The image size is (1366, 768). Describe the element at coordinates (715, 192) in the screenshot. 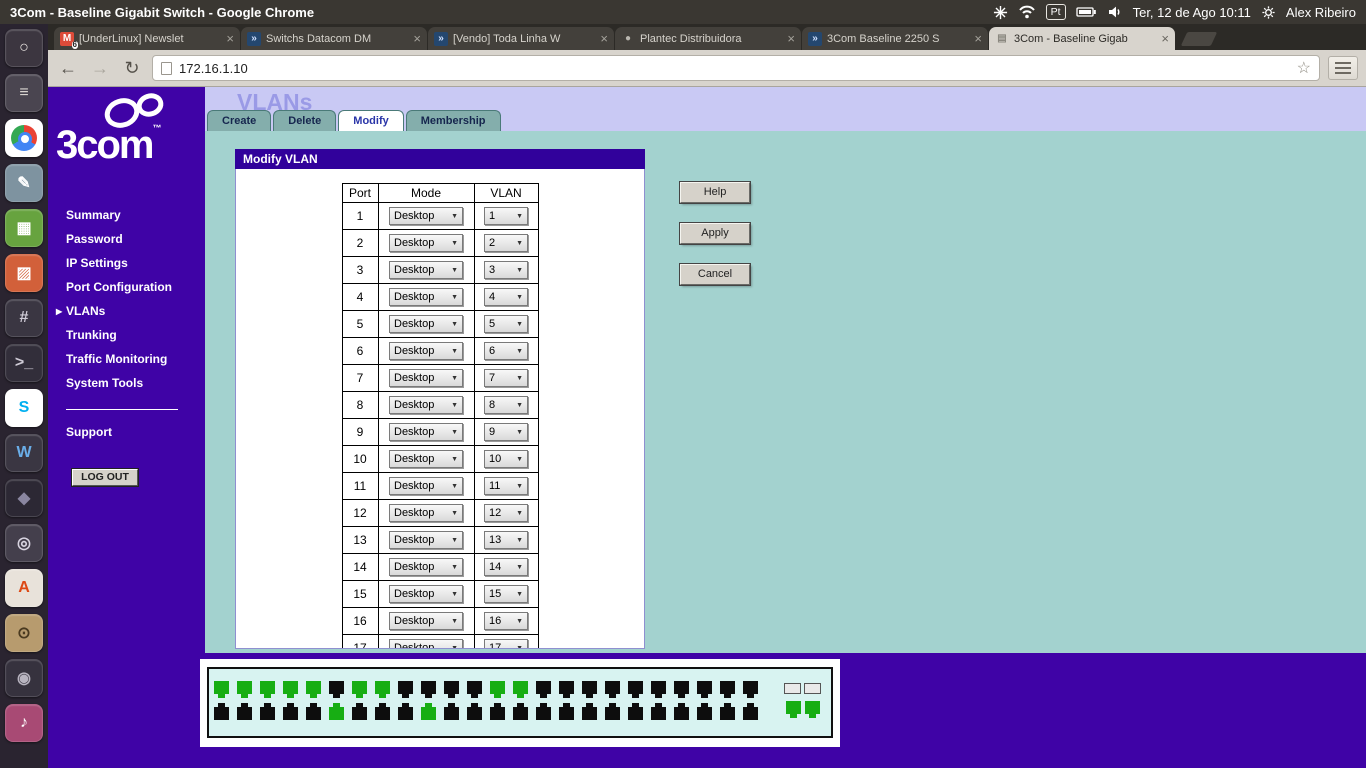

I see `help-button: Help` at that location.